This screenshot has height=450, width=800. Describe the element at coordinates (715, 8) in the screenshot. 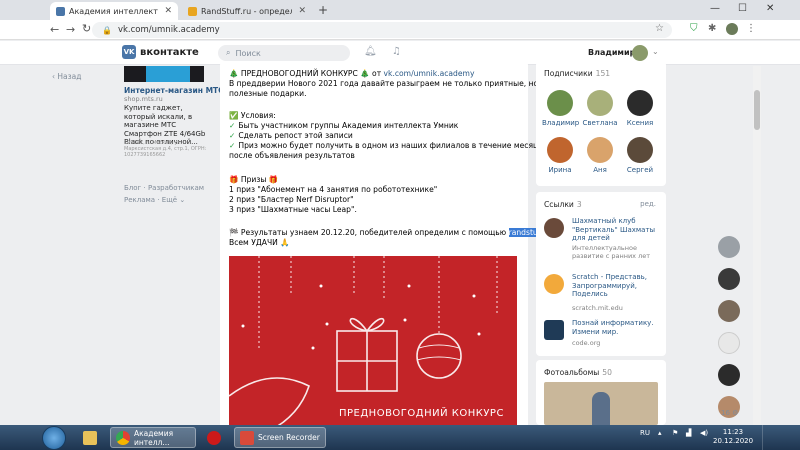

I see `minimize-icon: —` at that location.